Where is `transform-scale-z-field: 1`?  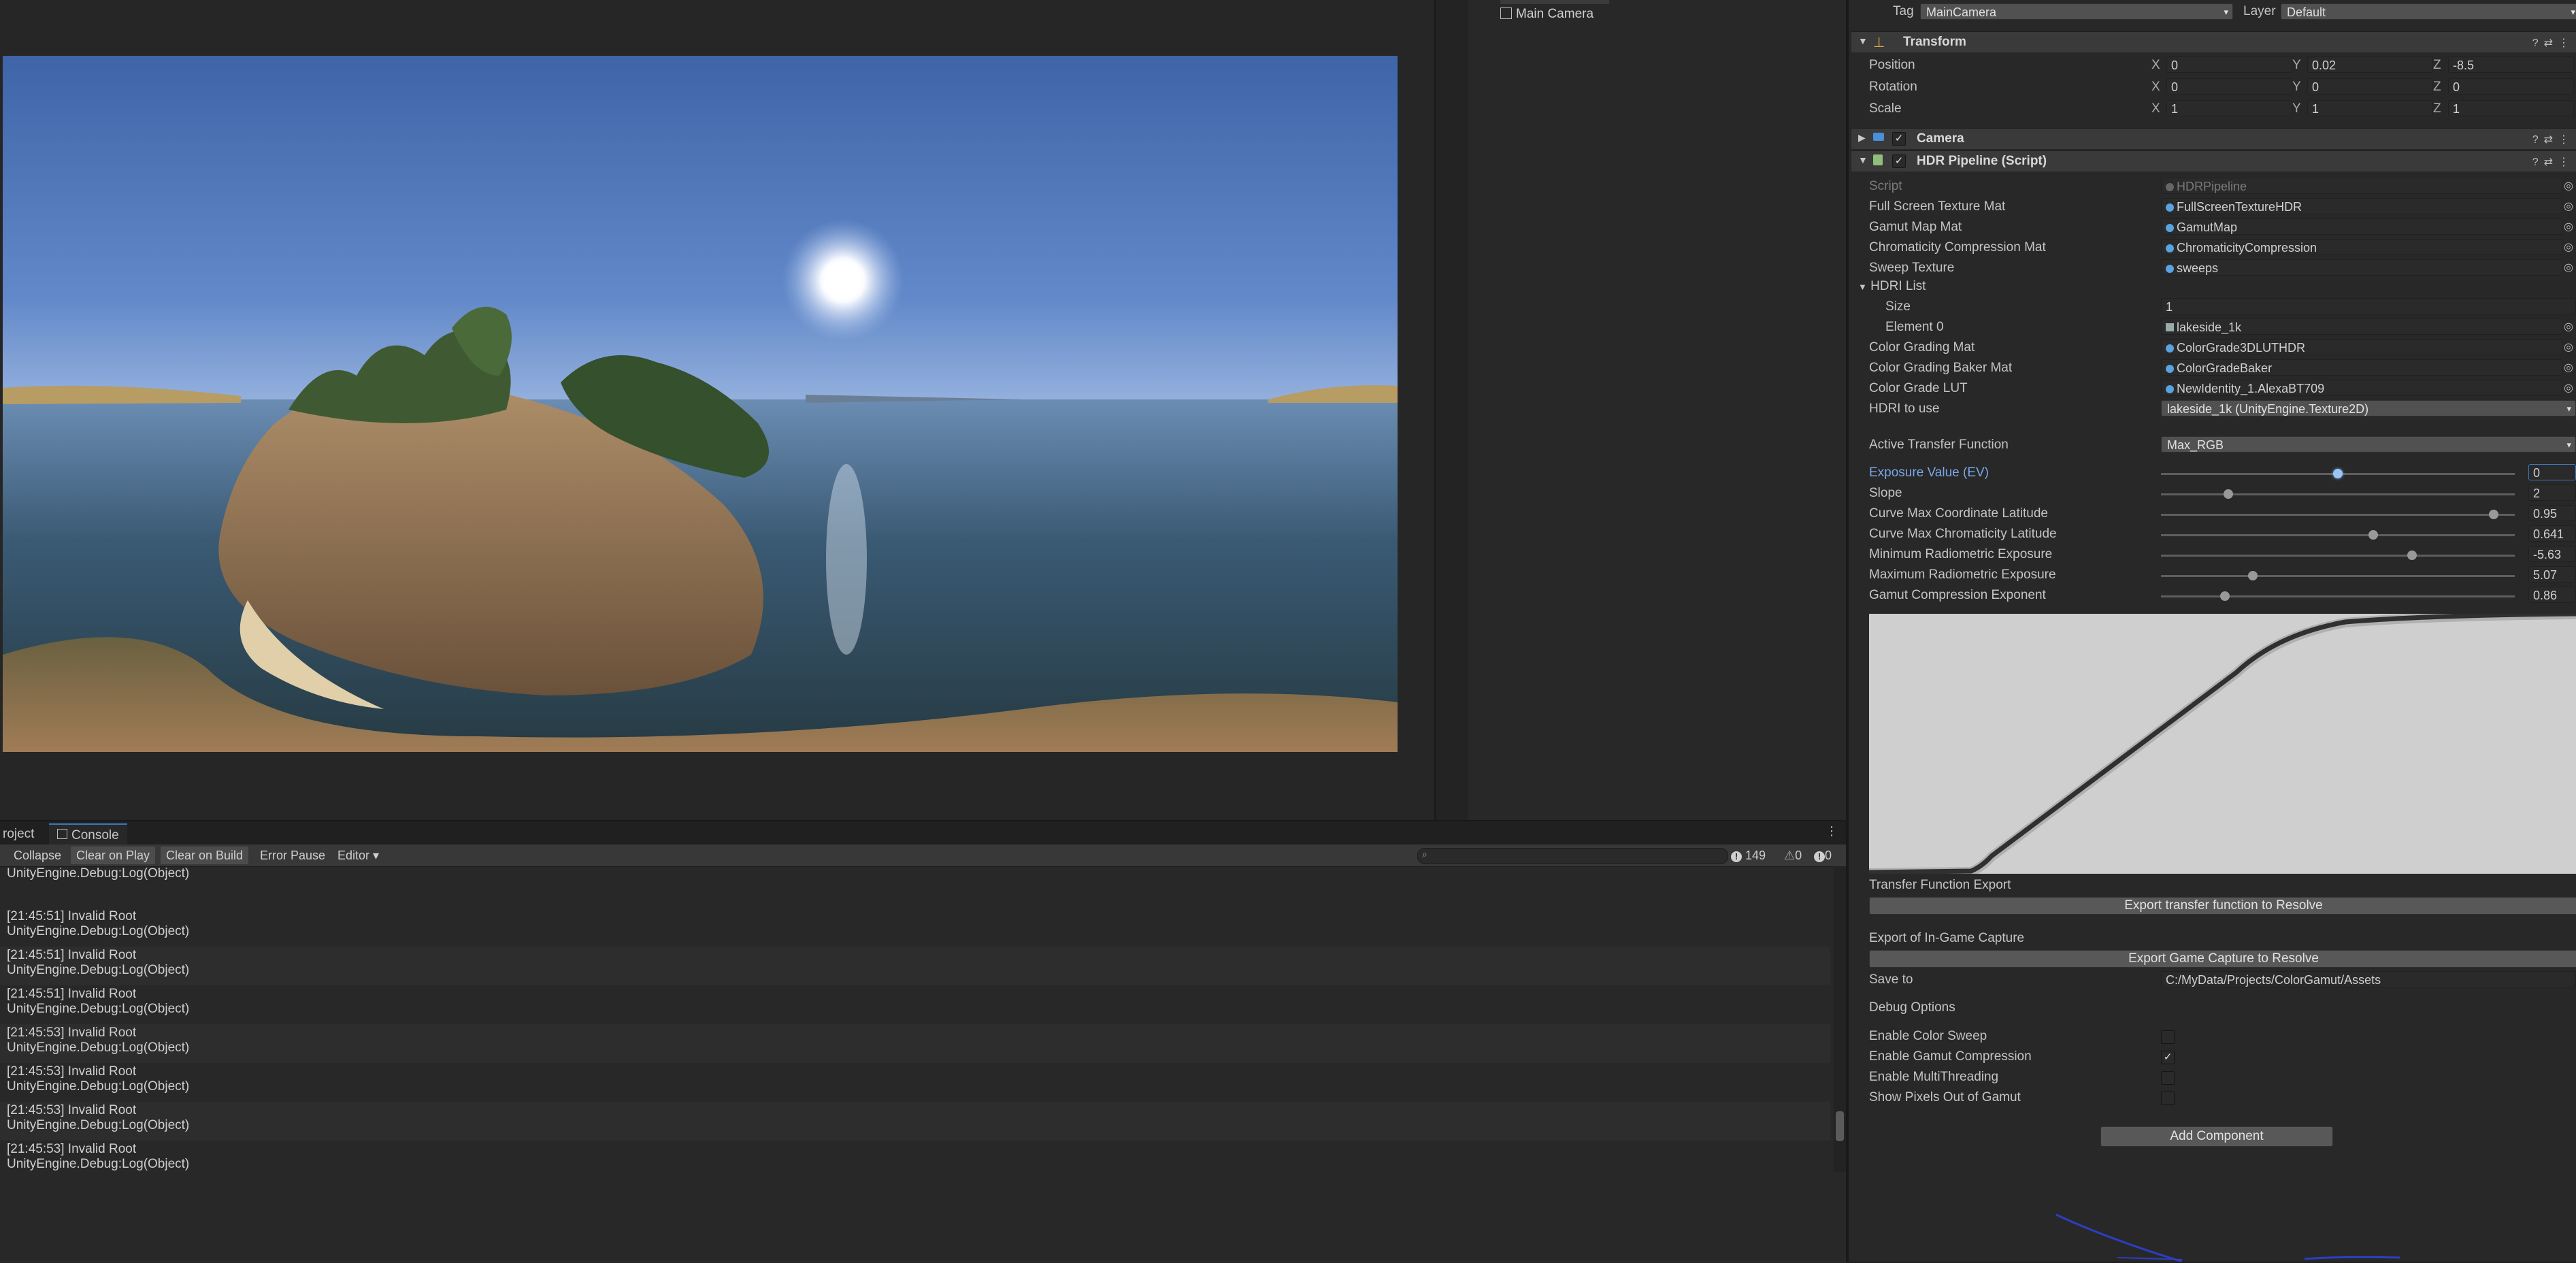 transform-scale-z-field: 1 is located at coordinates (2511, 108).